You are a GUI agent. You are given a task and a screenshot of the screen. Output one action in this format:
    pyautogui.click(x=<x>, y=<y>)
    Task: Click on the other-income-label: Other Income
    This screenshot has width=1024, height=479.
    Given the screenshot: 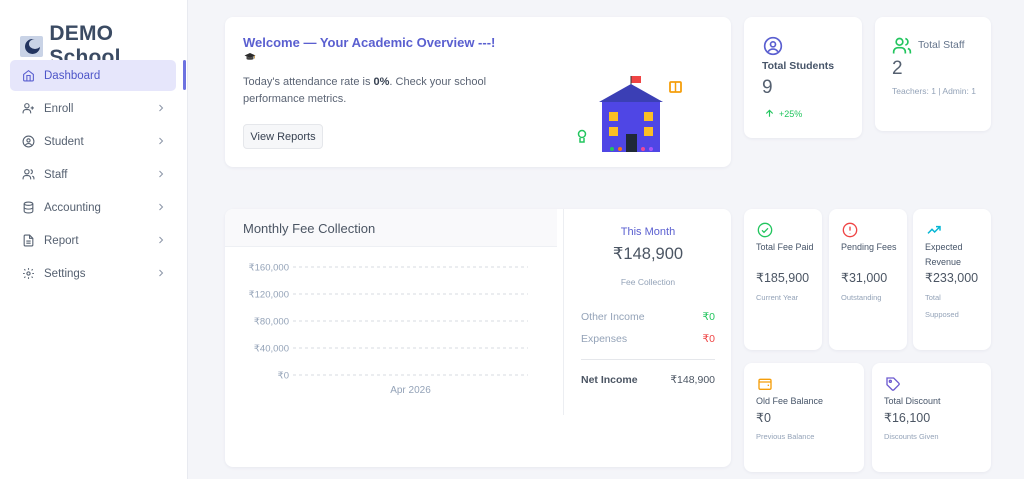 What is the action you would take?
    pyautogui.click(x=613, y=317)
    